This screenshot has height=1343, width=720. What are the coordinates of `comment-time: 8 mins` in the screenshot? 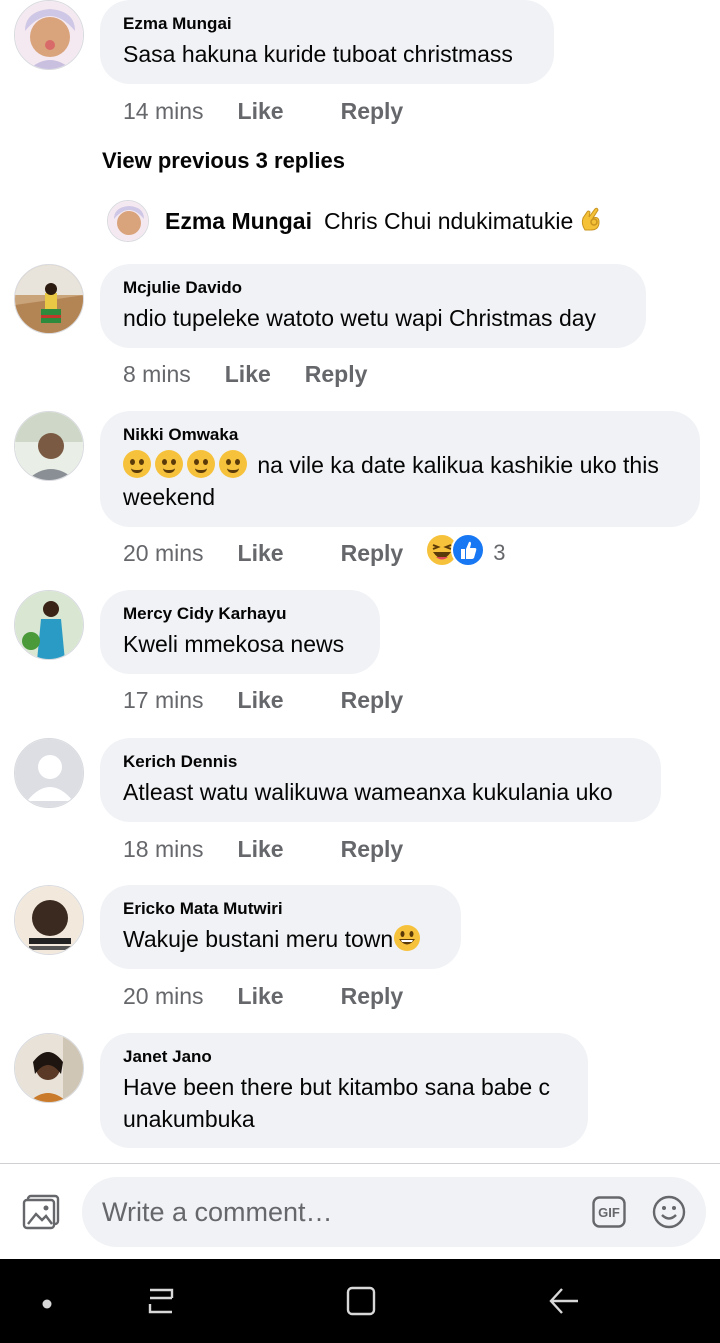 It's located at (157, 373).